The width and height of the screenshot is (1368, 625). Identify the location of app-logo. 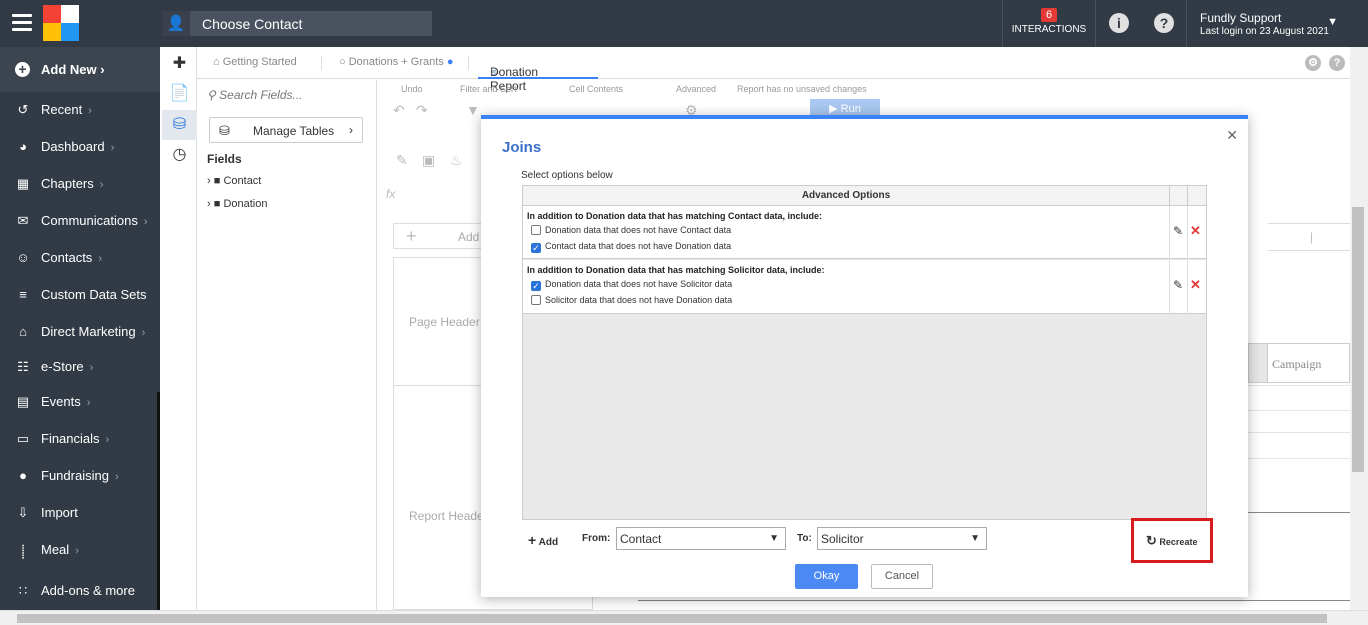
(61, 23).